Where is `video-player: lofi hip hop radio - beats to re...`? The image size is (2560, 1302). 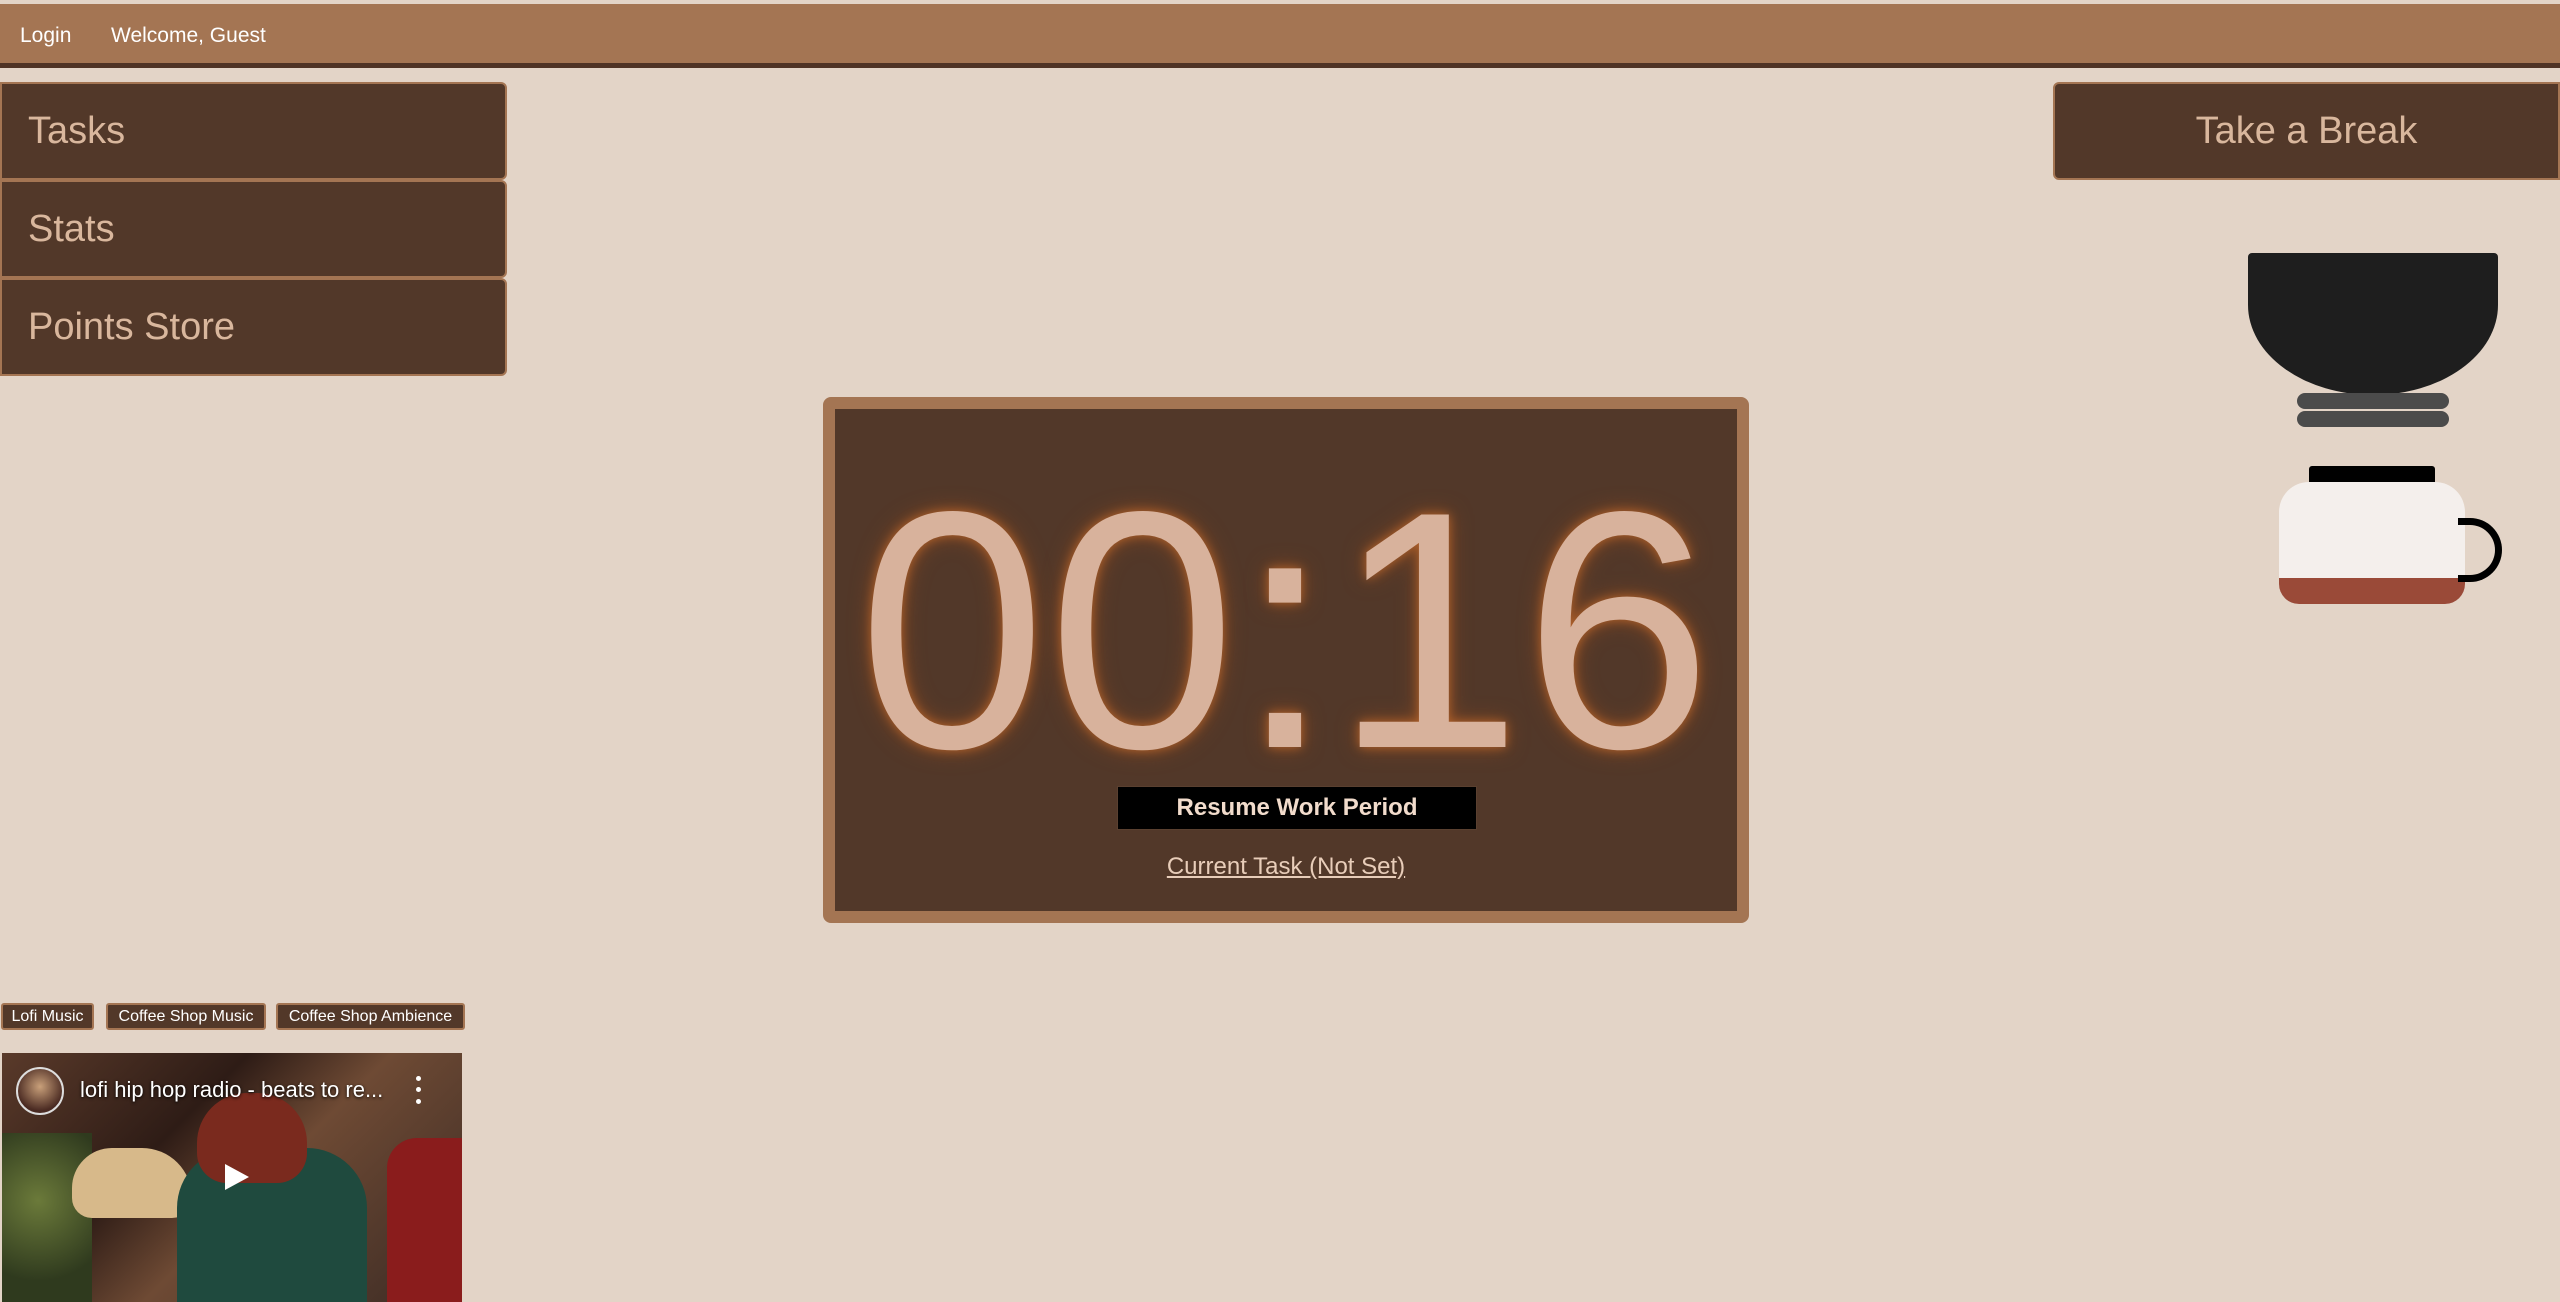 video-player: lofi hip hop radio - beats to re... is located at coordinates (232, 1177).